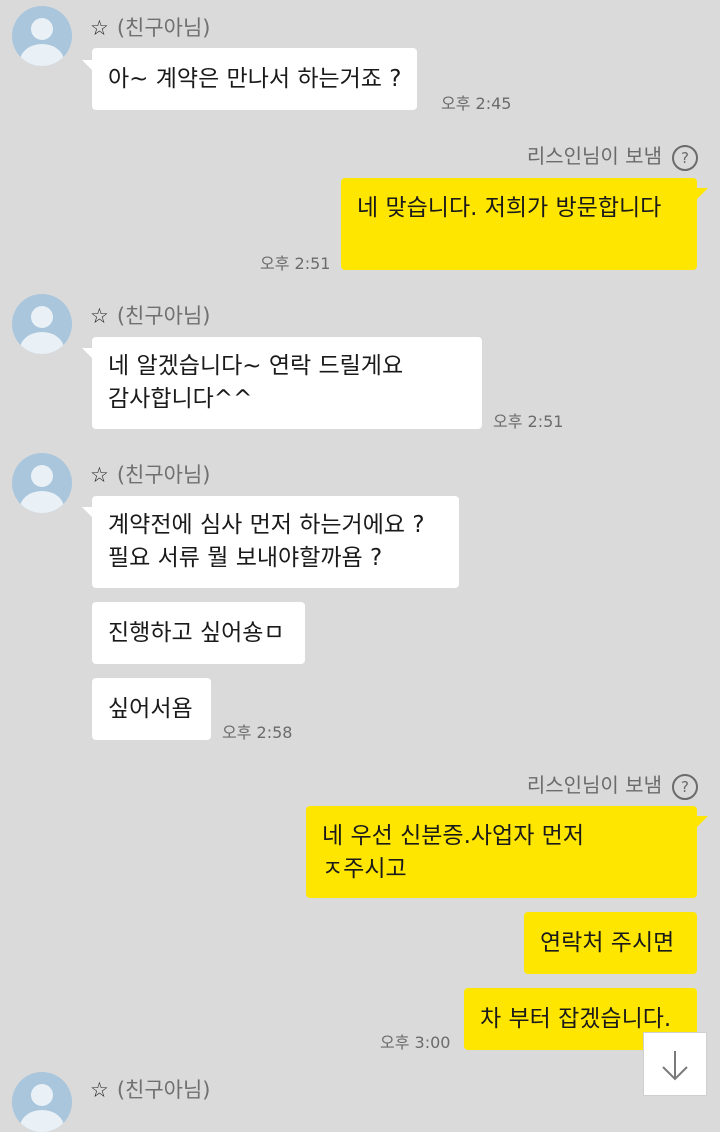 The width and height of the screenshot is (720, 1132). Describe the element at coordinates (476, 103) in the screenshot. I see `message-time: 오후 2:45` at that location.